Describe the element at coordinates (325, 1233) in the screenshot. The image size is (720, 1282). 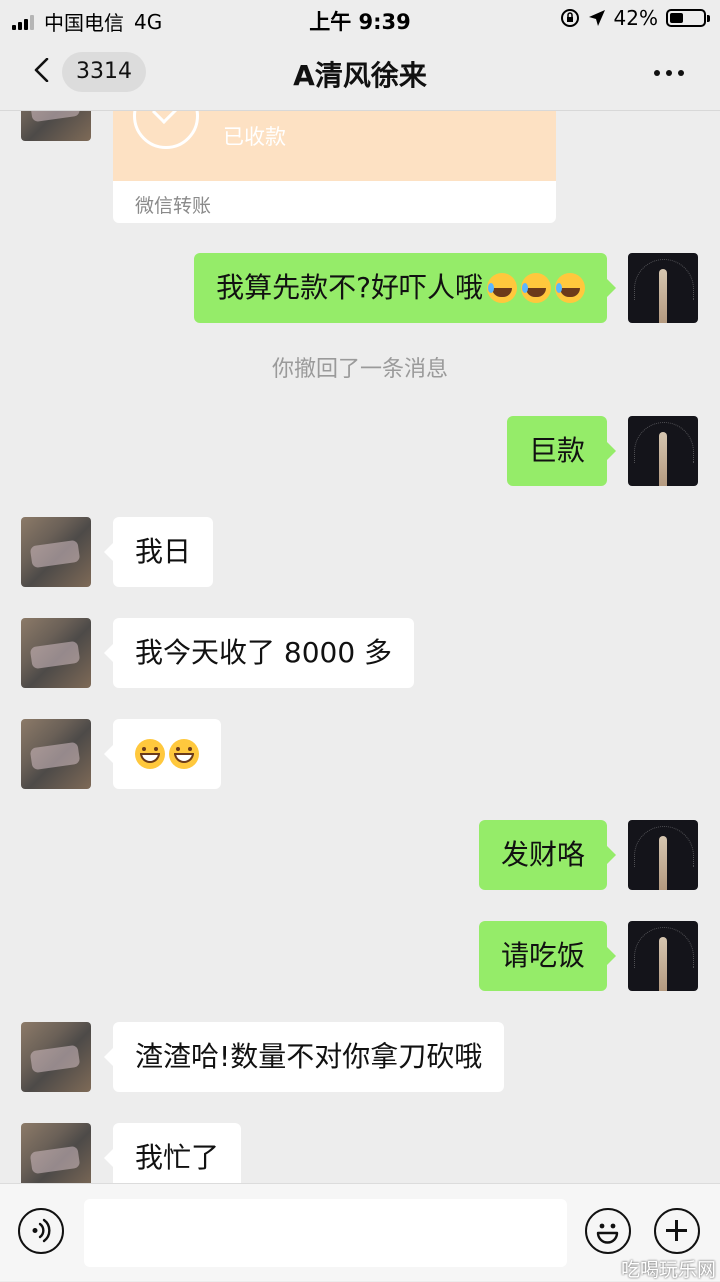
I see `message-input` at that location.